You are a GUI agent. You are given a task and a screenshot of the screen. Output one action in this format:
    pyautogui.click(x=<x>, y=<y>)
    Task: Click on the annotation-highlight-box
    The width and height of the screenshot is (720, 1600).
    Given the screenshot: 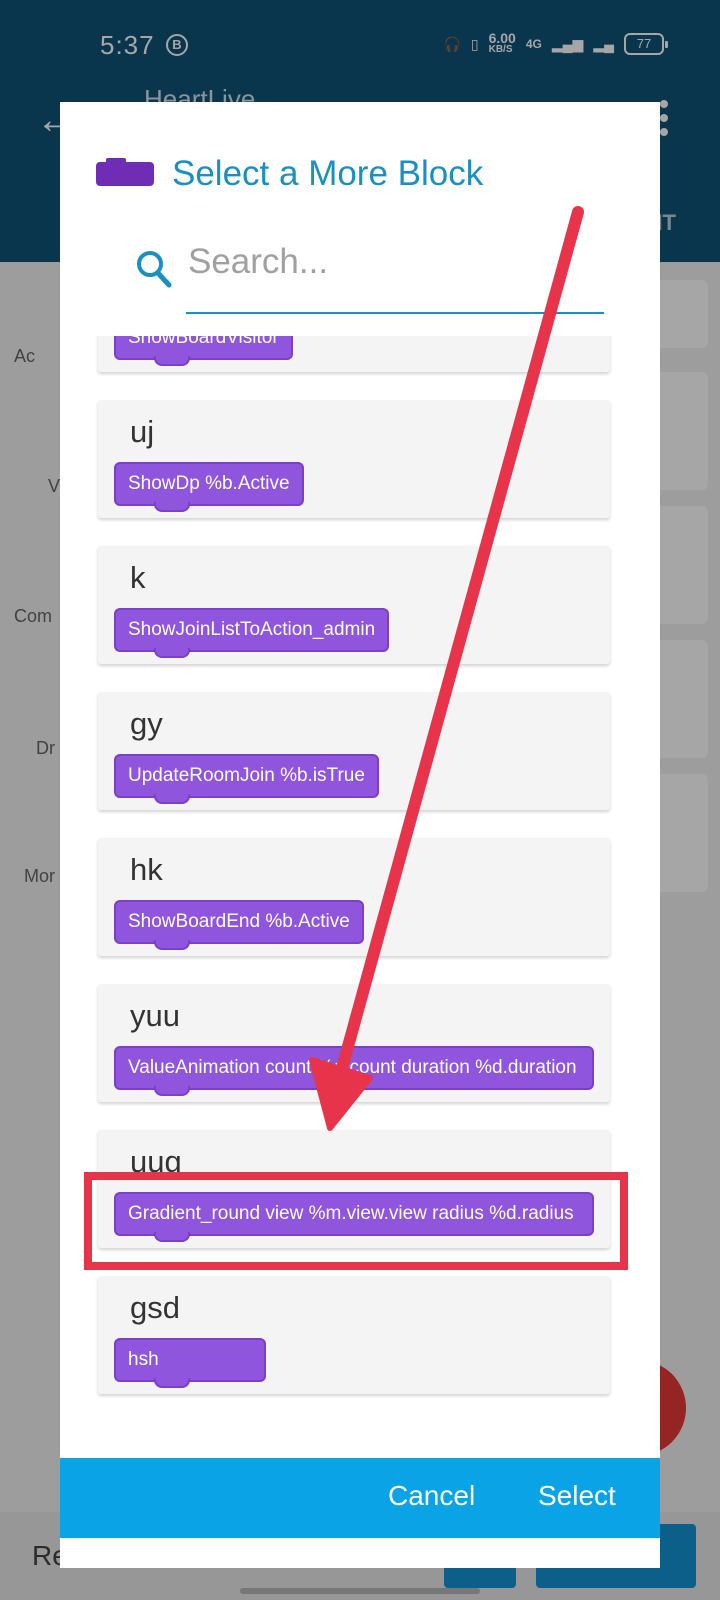 What is the action you would take?
    pyautogui.click(x=356, y=1221)
    